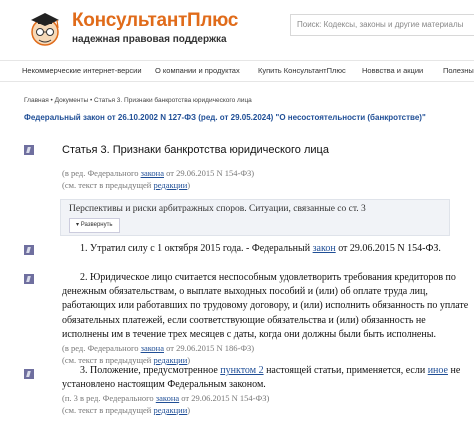  I want to click on breadcrumb-documents: Документы, so click(72, 100).